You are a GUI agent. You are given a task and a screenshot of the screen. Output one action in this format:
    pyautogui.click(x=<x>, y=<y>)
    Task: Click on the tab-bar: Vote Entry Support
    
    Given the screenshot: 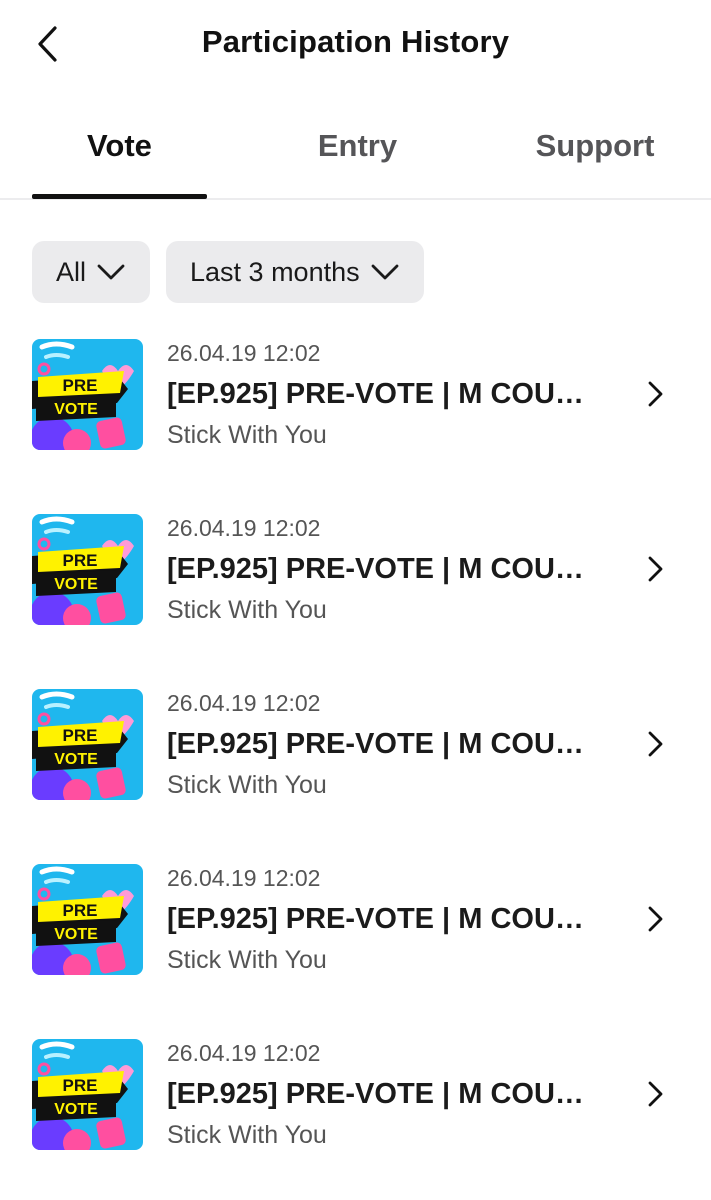 What is the action you would take?
    pyautogui.click(x=355, y=156)
    